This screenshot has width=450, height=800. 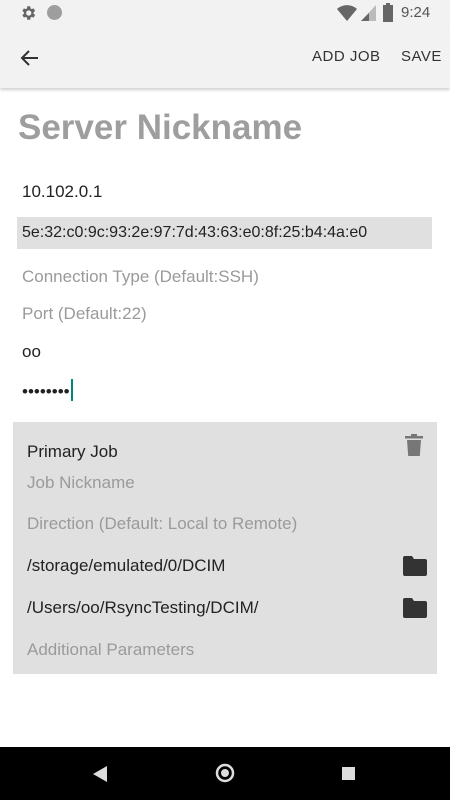 I want to click on password-field: ••••••••, so click(x=47, y=390).